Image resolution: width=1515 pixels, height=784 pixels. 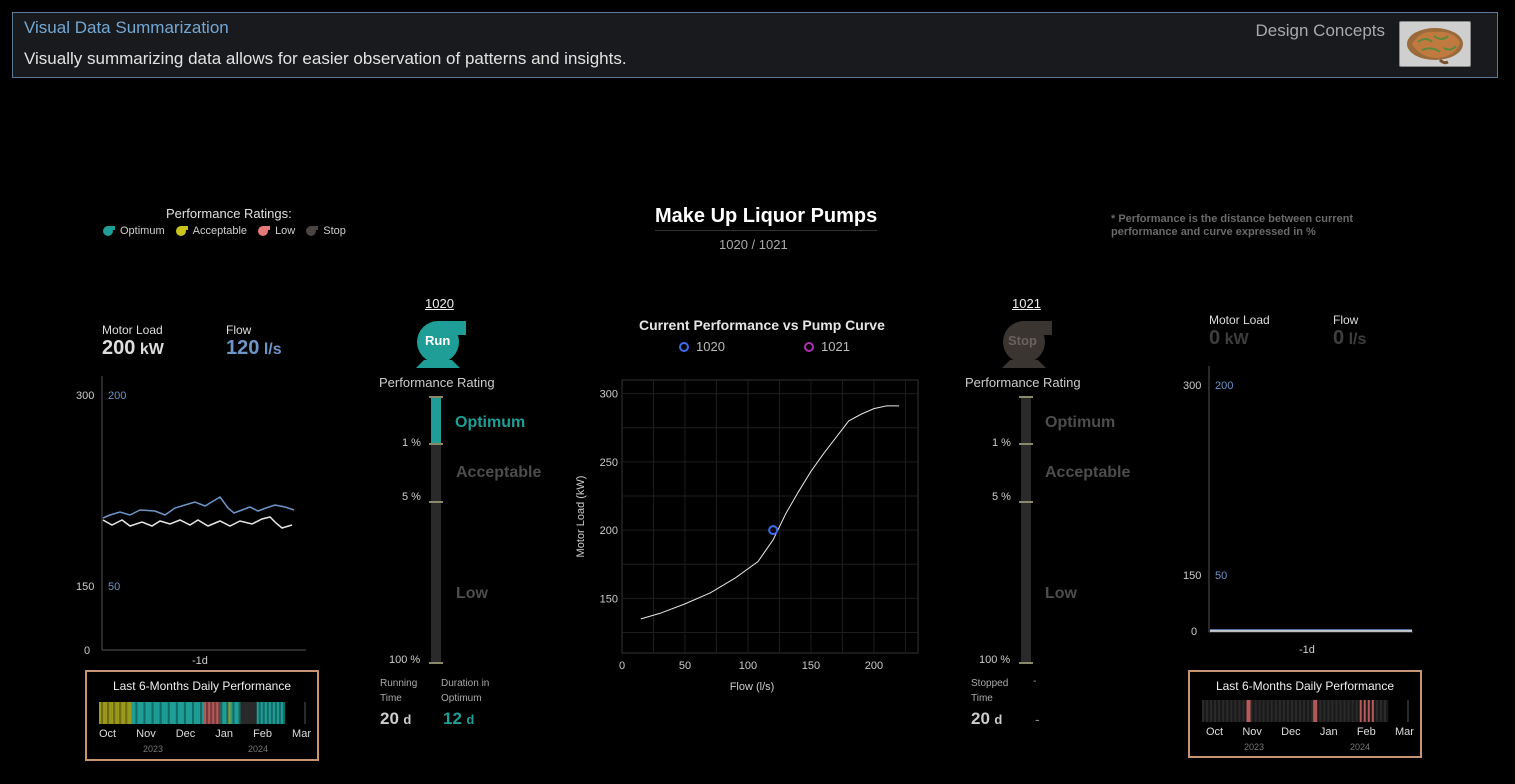 I want to click on year-label: 2024, so click(x=1360, y=747).